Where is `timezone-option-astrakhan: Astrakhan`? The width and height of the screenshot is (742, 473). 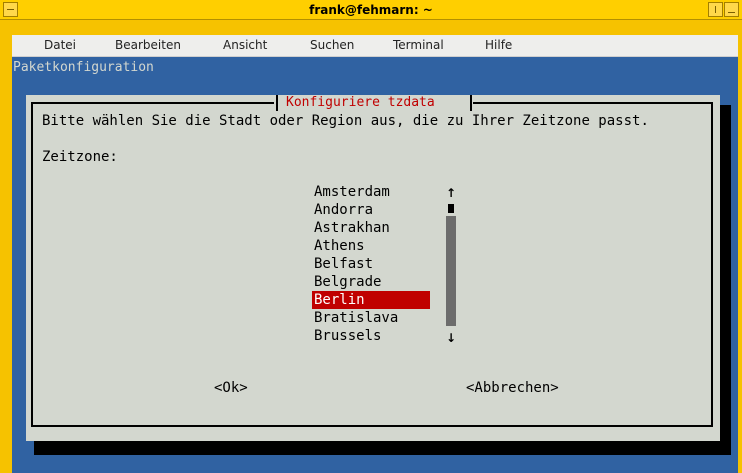
timezone-option-astrakhan: Astrakhan is located at coordinates (371, 228).